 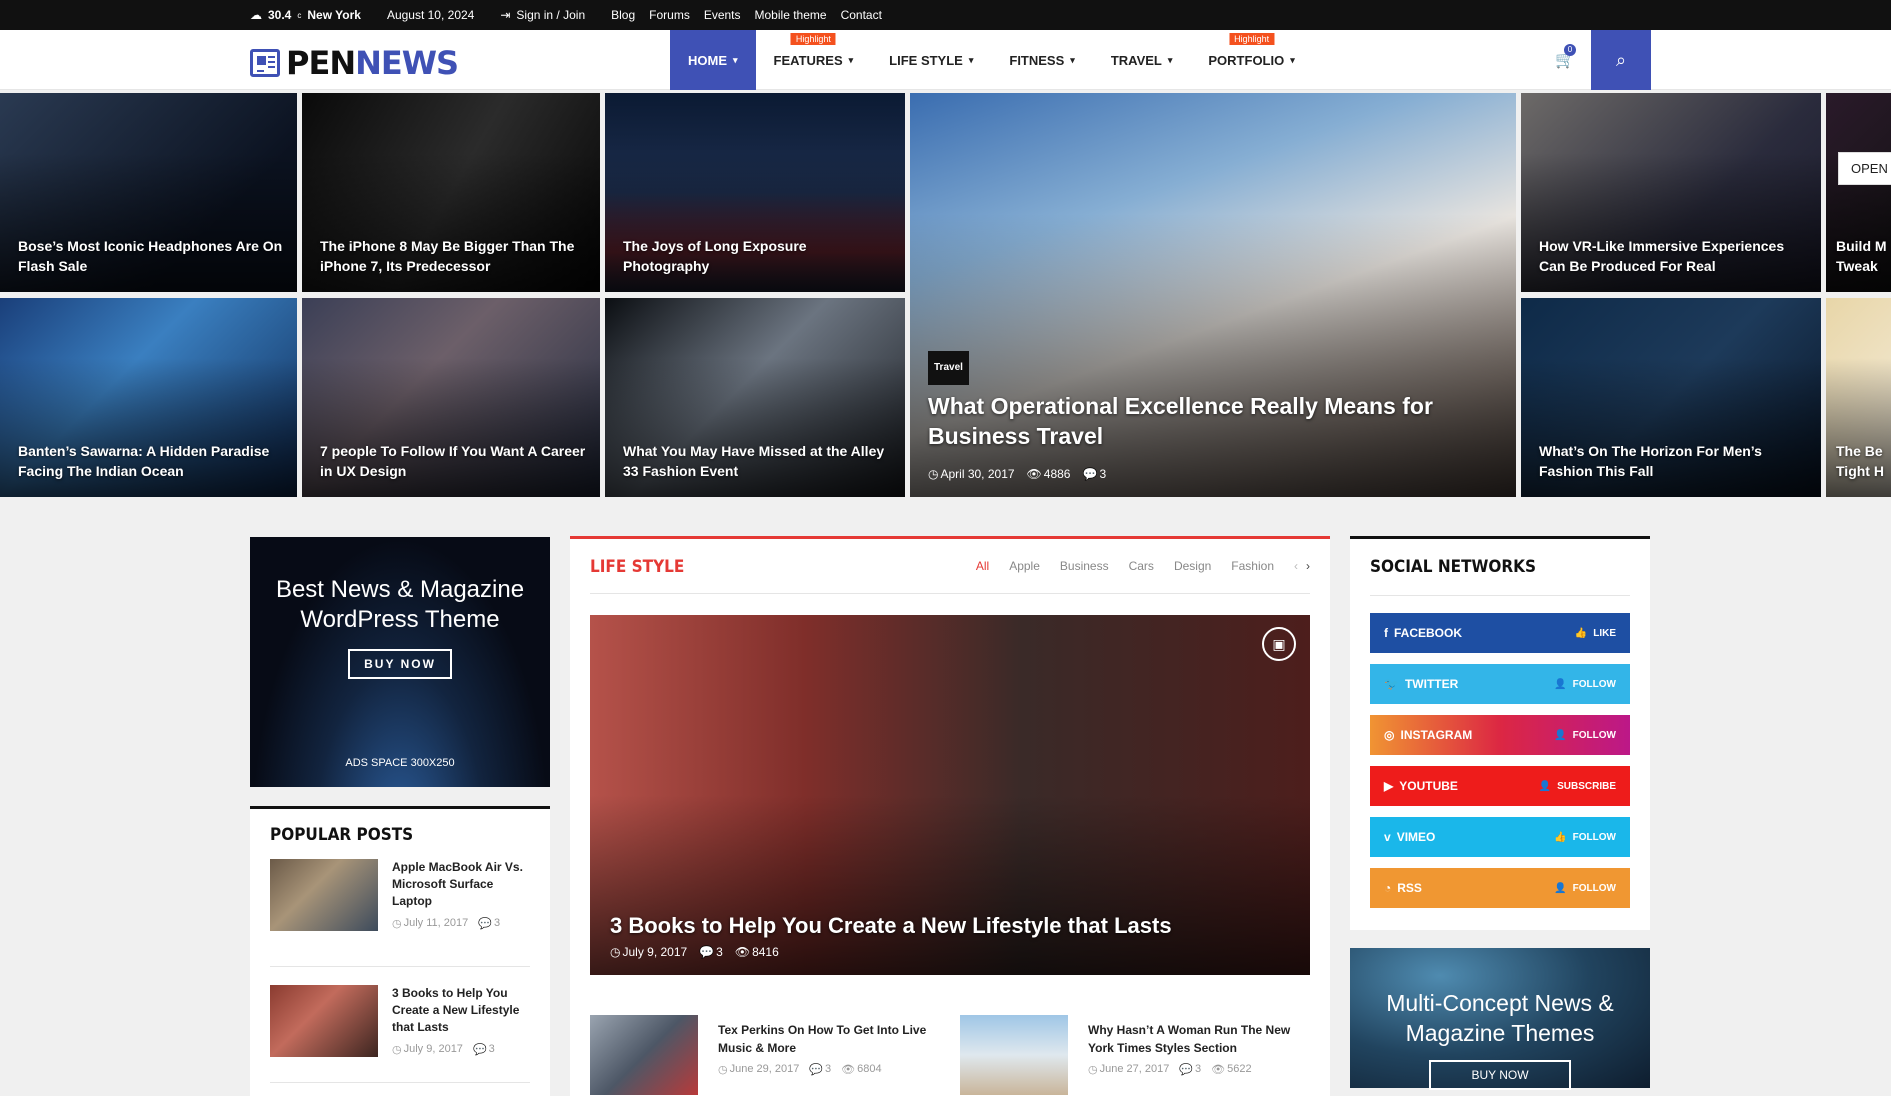 What do you see at coordinates (1577, 786) in the screenshot?
I see `network-action: 👤 SUBSCRIBE` at bounding box center [1577, 786].